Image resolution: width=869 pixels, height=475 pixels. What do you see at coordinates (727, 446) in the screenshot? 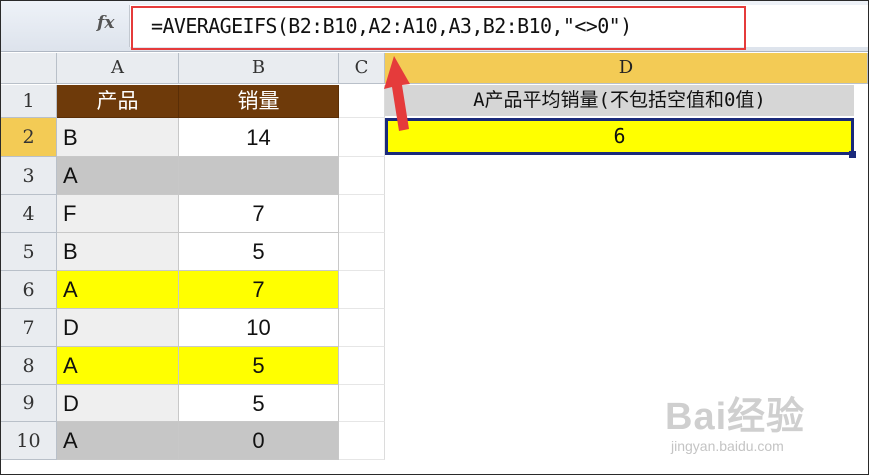
I see `watermark-url: jingyan.baidu.com` at bounding box center [727, 446].